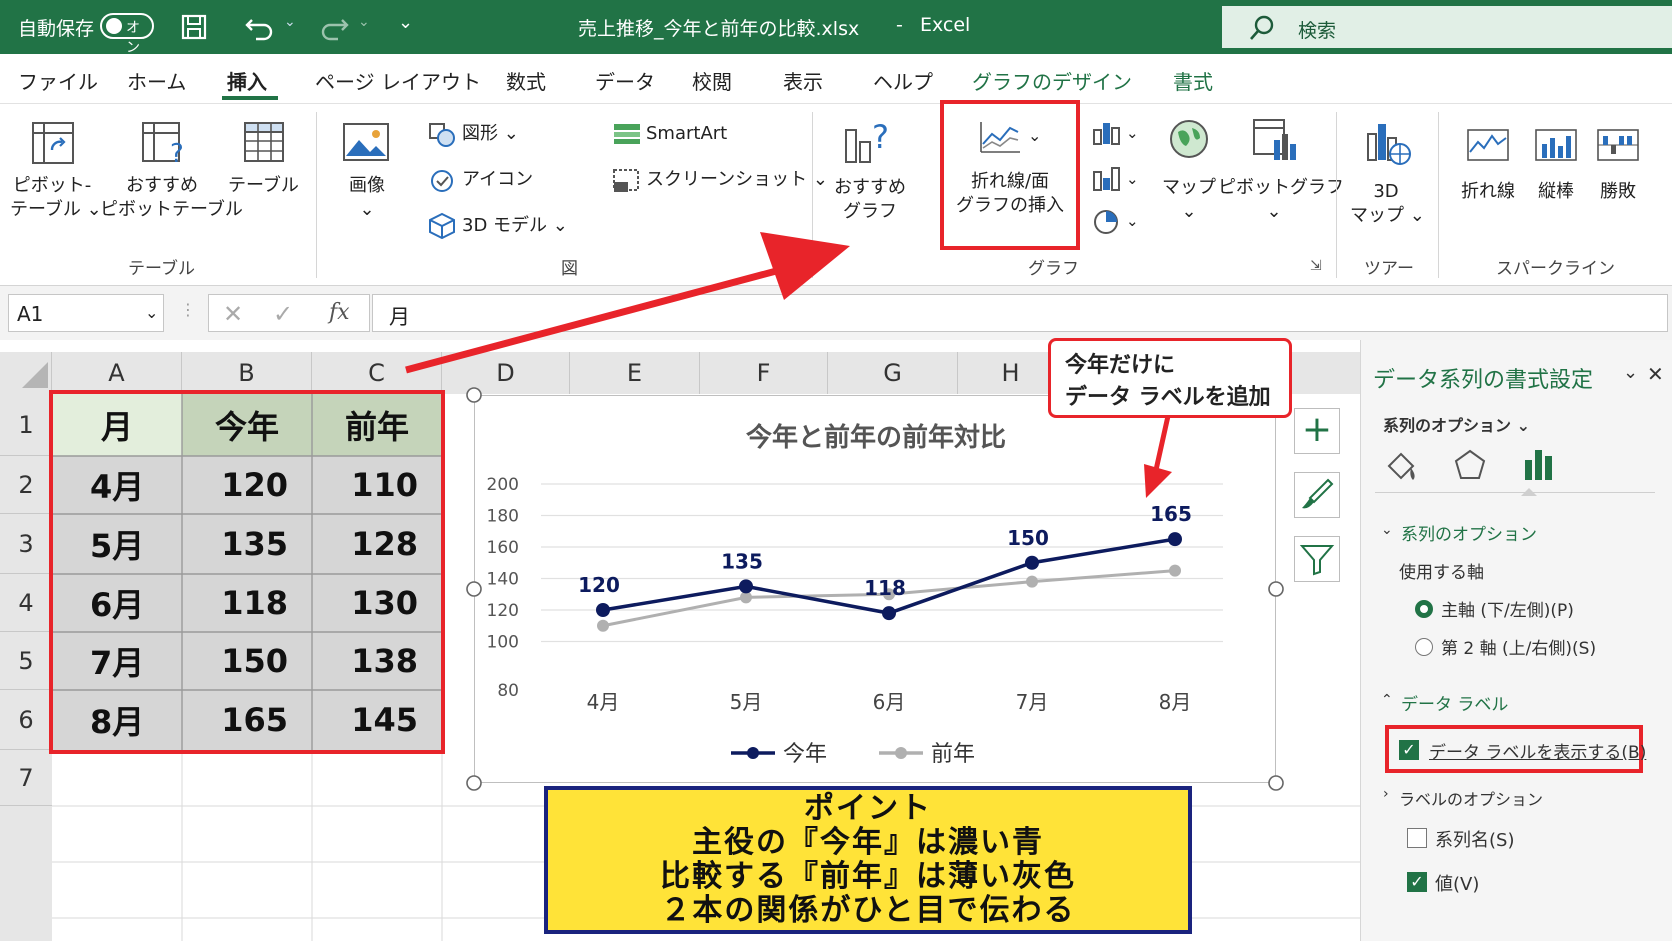 This screenshot has height=941, width=1672. What do you see at coordinates (26, 778) in the screenshot?
I see `row-header-7: 7` at bounding box center [26, 778].